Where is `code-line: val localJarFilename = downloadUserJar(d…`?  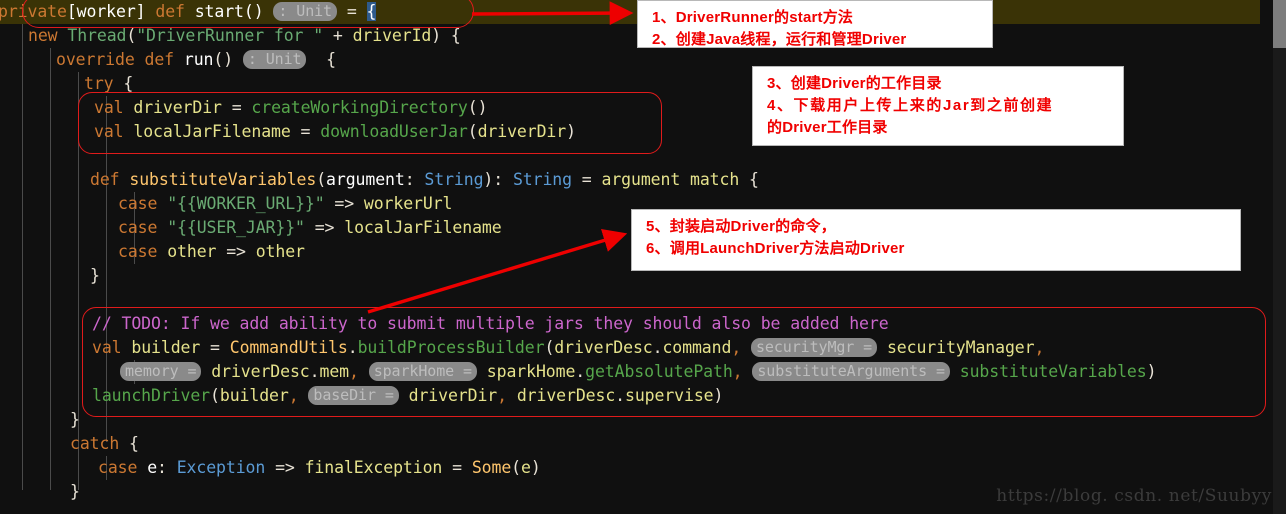
code-line: val localJarFilename = downloadUserJar(d… is located at coordinates (335, 131).